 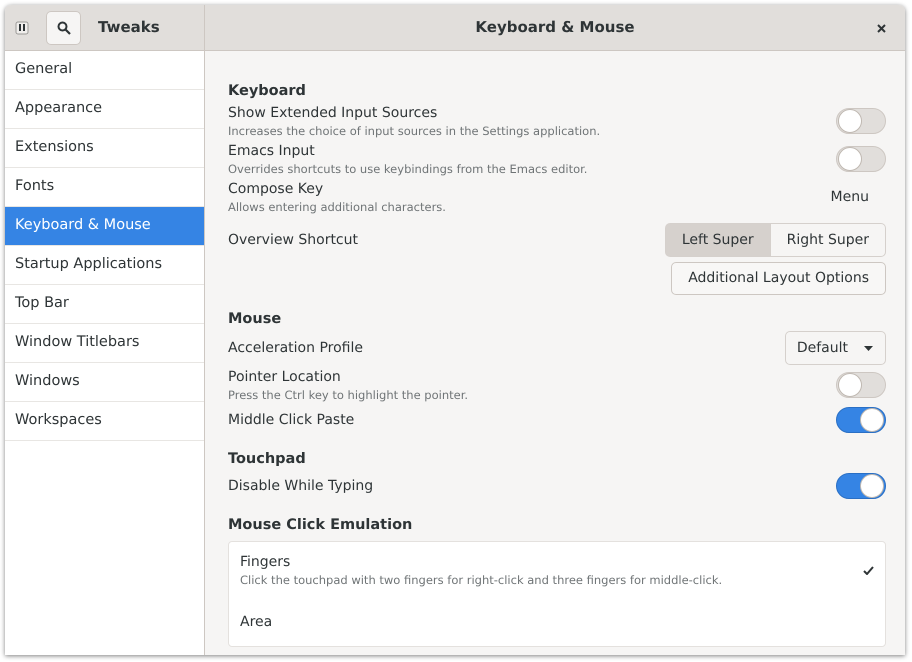 What do you see at coordinates (321, 525) in the screenshot?
I see `section-heading: Mouse Click Emulation` at bounding box center [321, 525].